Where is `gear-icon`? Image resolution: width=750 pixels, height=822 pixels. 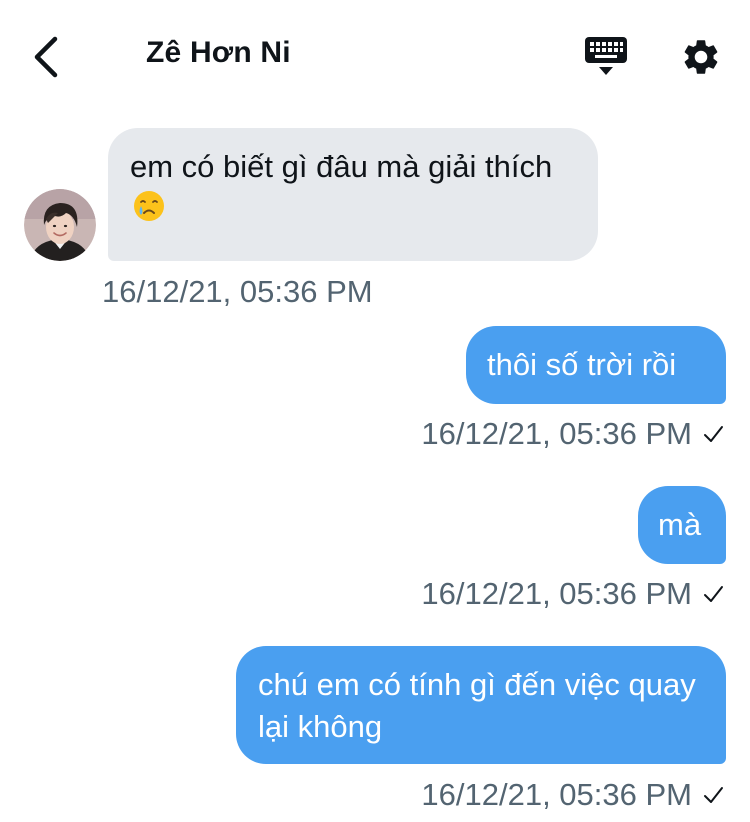 gear-icon is located at coordinates (701, 57).